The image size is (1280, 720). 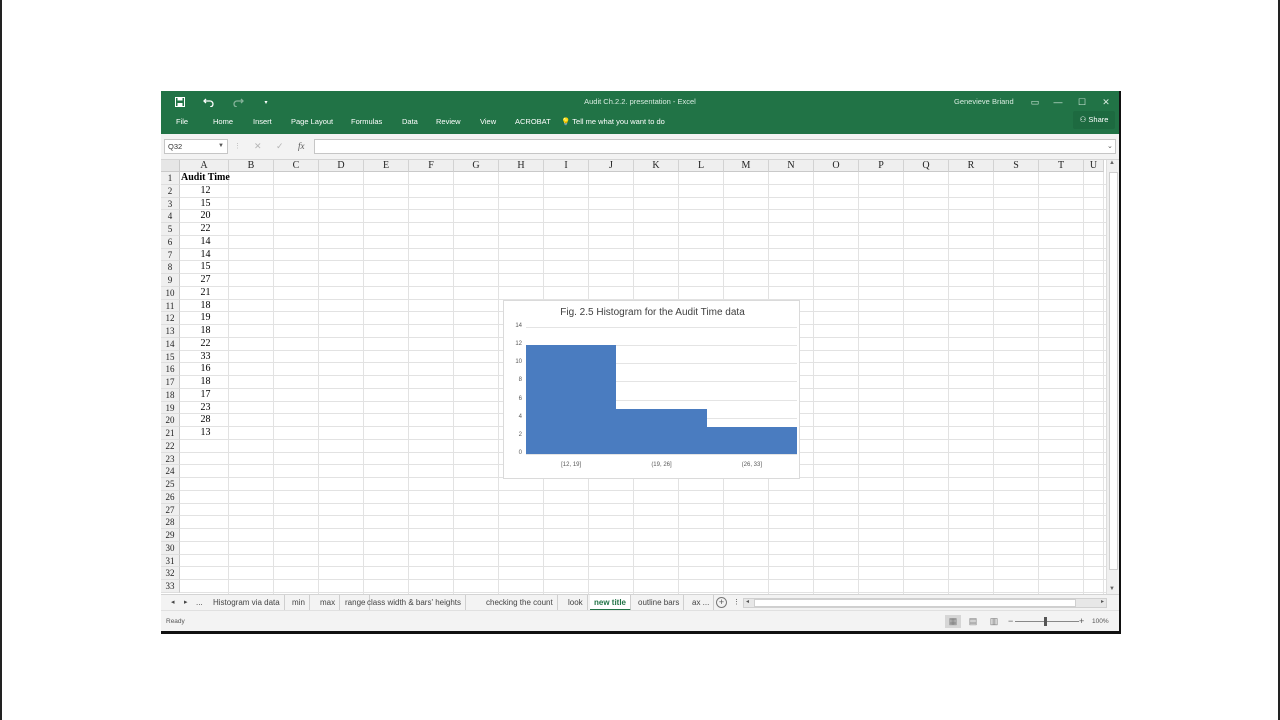 I want to click on tab-formulas: Formulas, so click(x=366, y=123).